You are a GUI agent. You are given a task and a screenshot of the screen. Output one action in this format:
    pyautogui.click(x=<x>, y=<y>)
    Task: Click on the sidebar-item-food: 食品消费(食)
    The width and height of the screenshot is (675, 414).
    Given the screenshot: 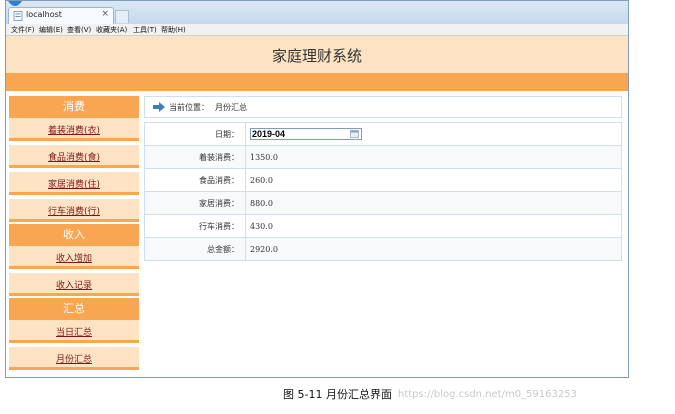 What is the action you would take?
    pyautogui.click(x=74, y=156)
    